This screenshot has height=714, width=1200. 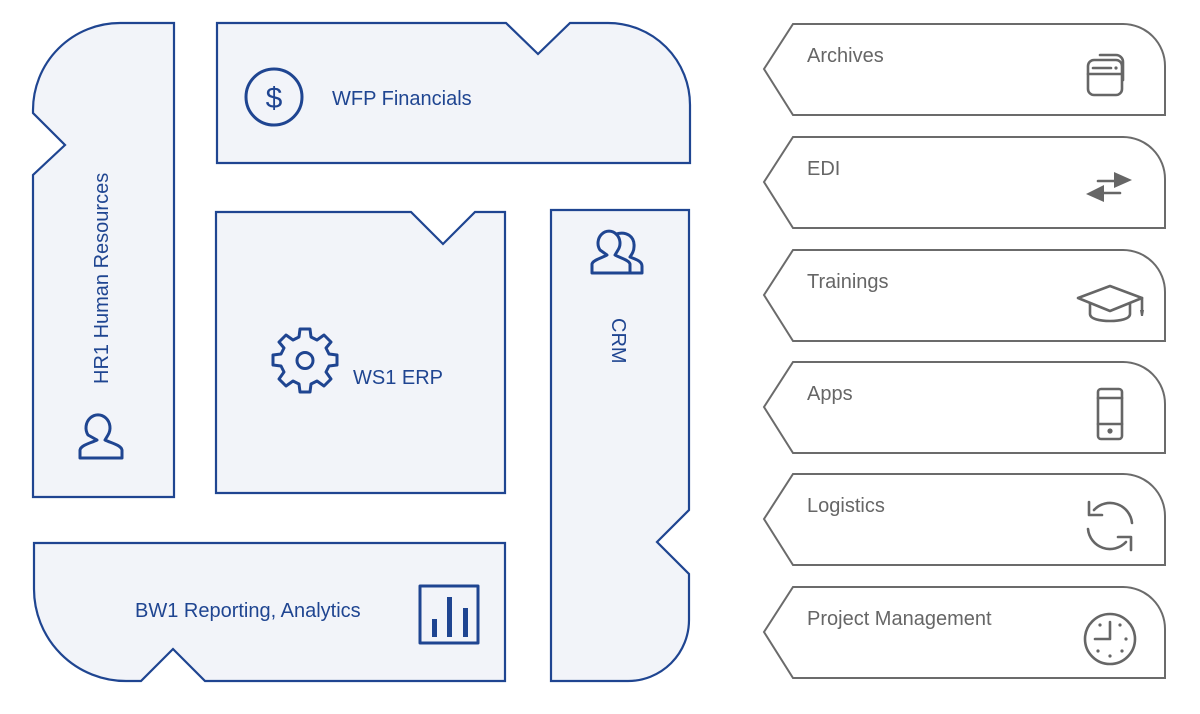 What do you see at coordinates (830, 394) in the screenshot?
I see `service-tab-label: Apps` at bounding box center [830, 394].